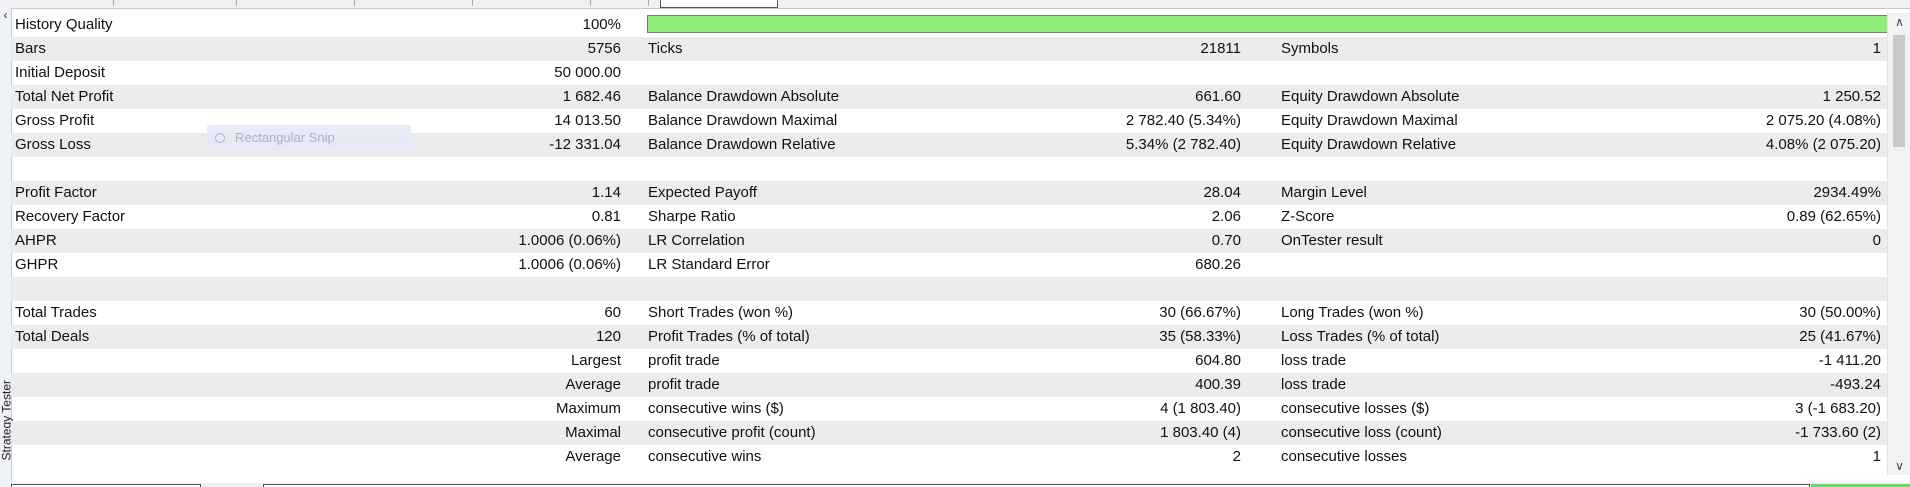 The height and width of the screenshot is (487, 1910). Describe the element at coordinates (601, 24) in the screenshot. I see `history-quality-value: 100%` at that location.